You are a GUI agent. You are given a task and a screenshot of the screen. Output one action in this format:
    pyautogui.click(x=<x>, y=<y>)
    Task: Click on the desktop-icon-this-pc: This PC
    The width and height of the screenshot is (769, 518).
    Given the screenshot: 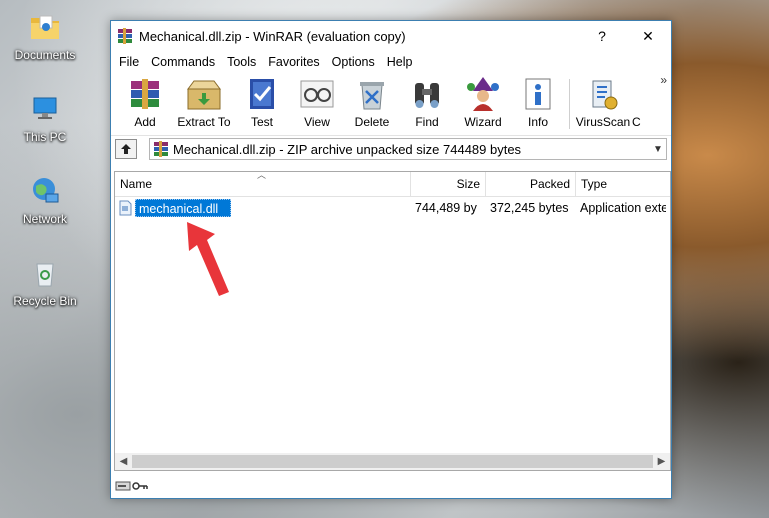 What is the action you would take?
    pyautogui.click(x=45, y=118)
    